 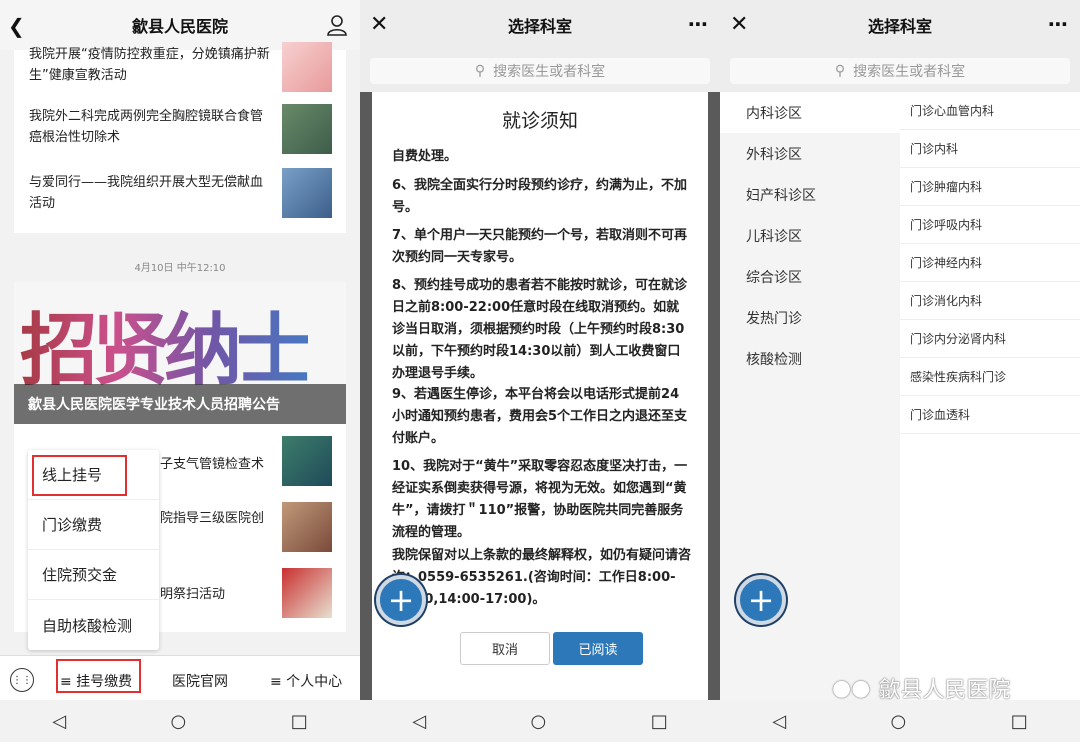 I want to click on department-item: 门诊呼吸内科, so click(x=990, y=225).